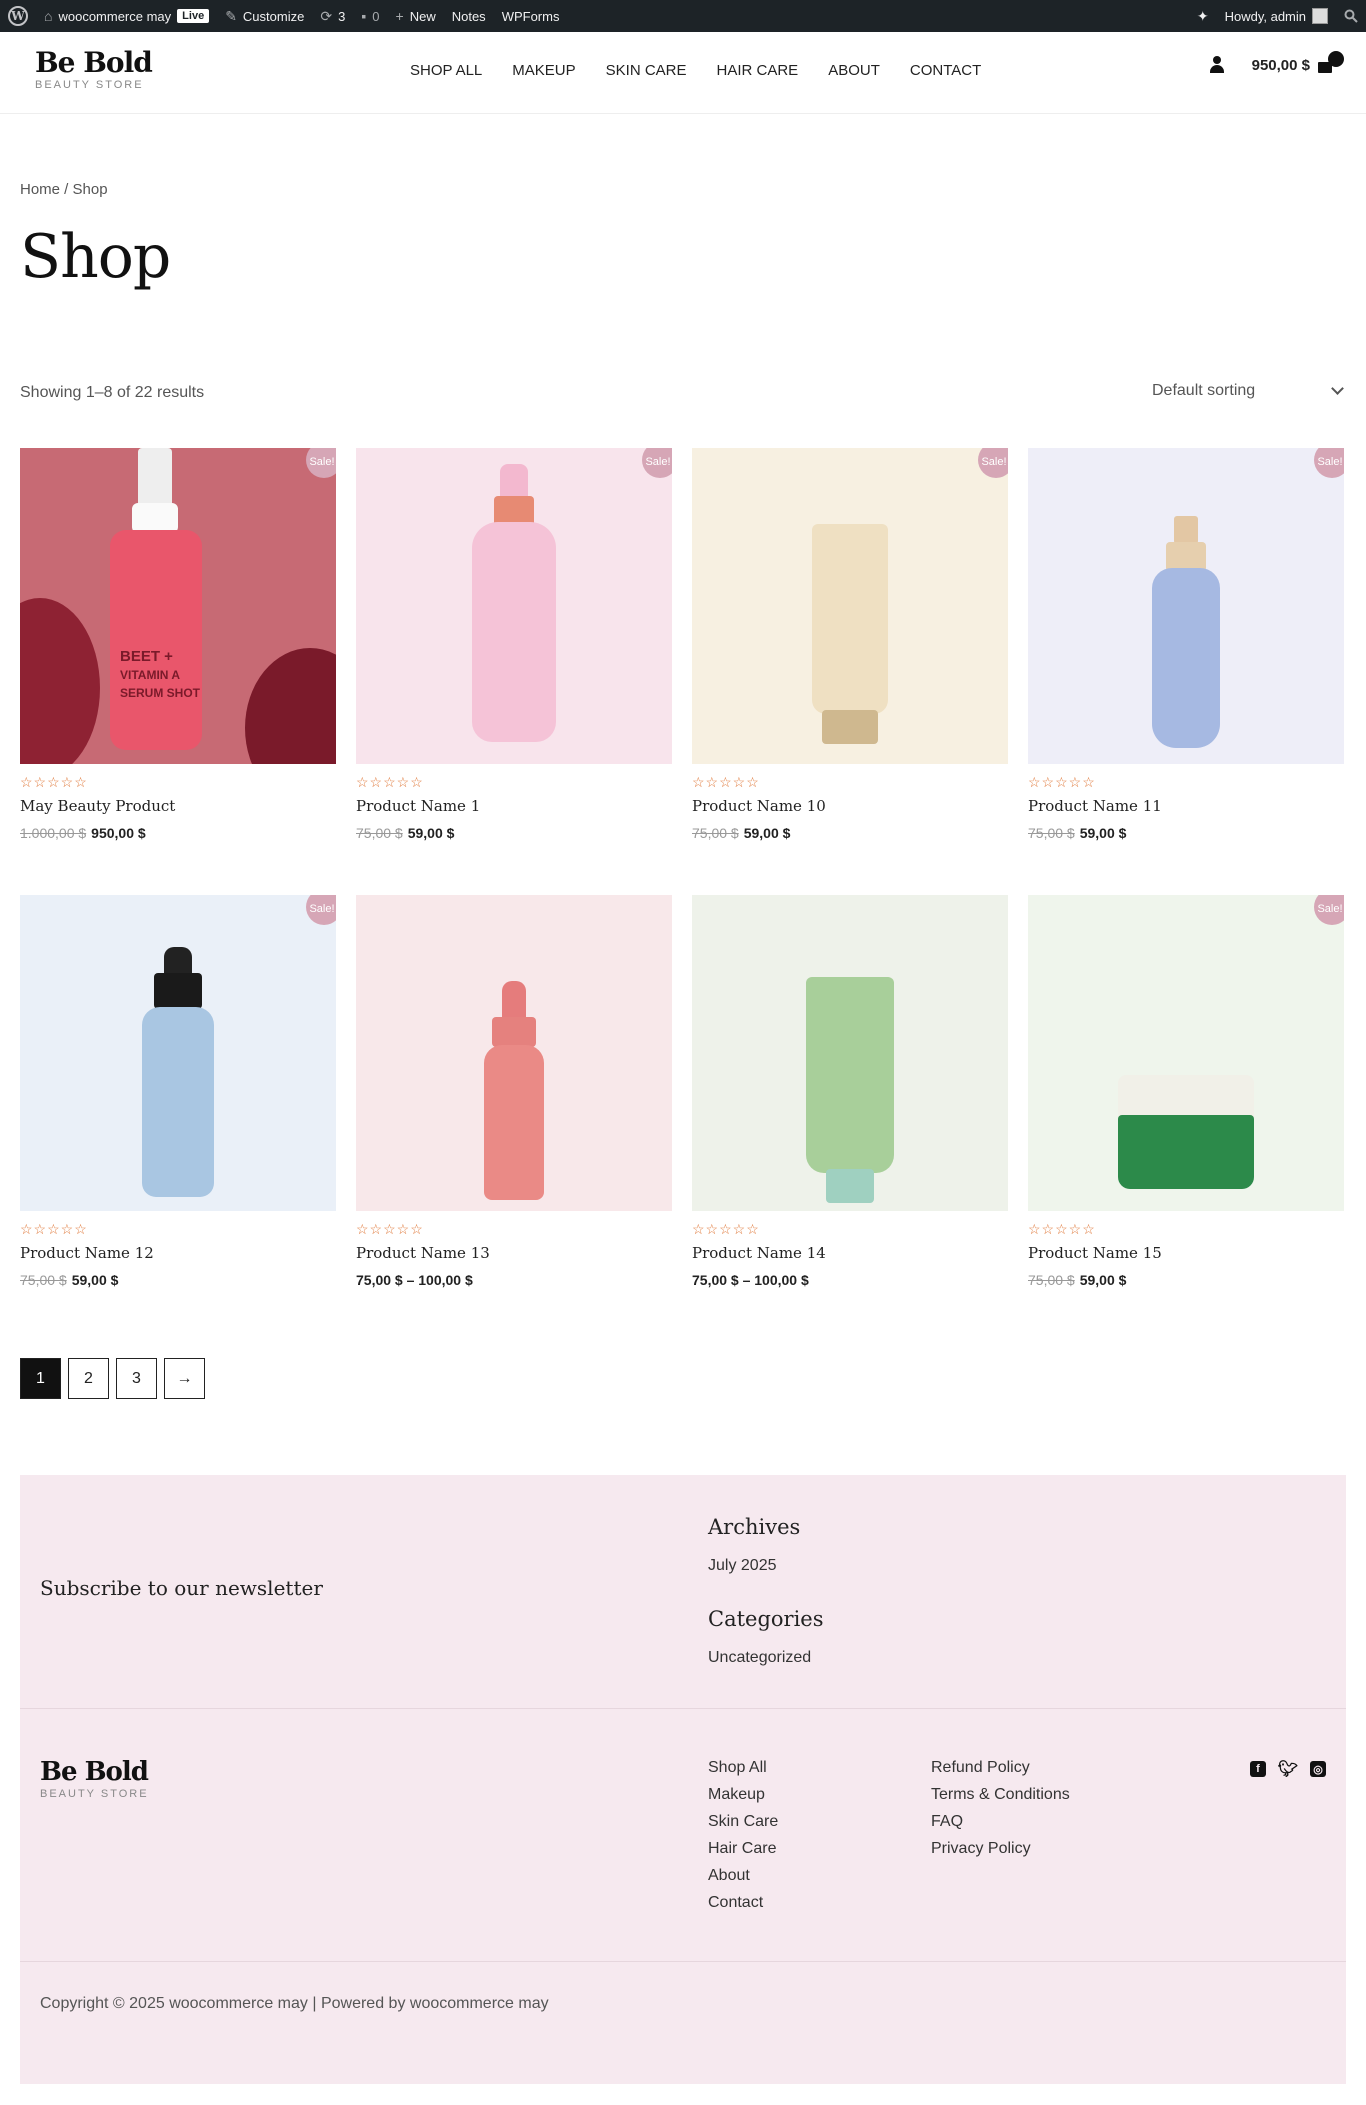  What do you see at coordinates (1217, 65) in the screenshot?
I see `account-icon` at bounding box center [1217, 65].